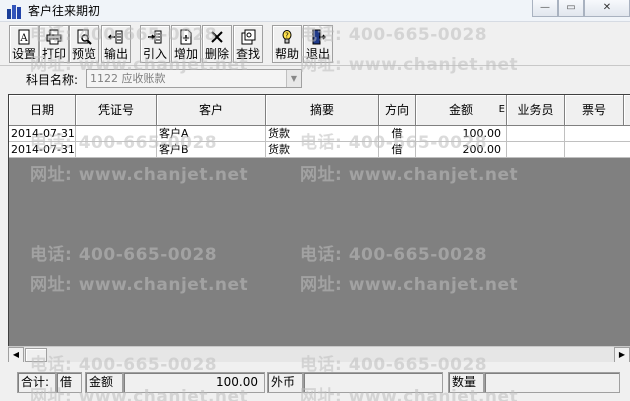 This screenshot has width=630, height=401. What do you see at coordinates (552, 382) in the screenshot?
I see `quantity-value` at bounding box center [552, 382].